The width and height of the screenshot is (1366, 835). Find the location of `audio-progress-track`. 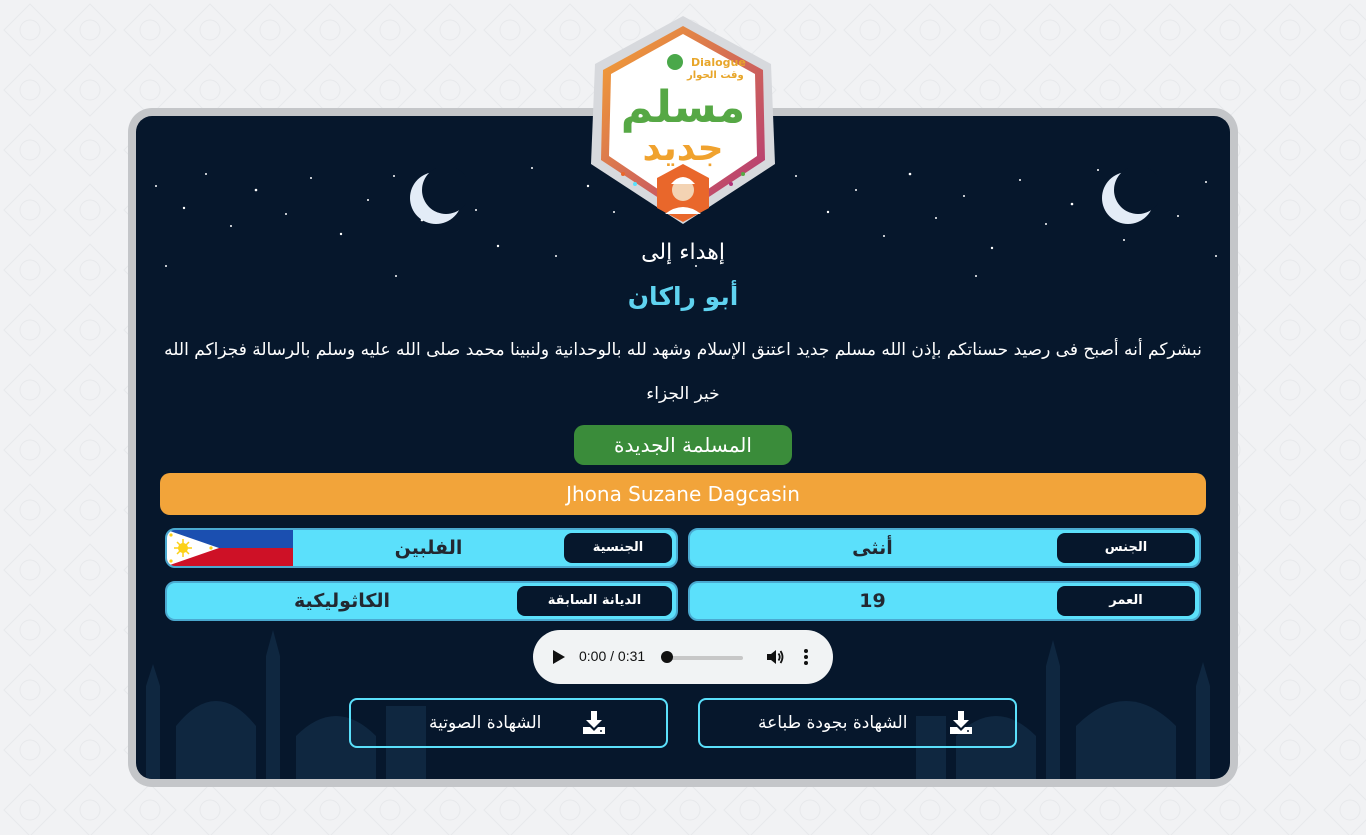

audio-progress-track is located at coordinates (705, 658).